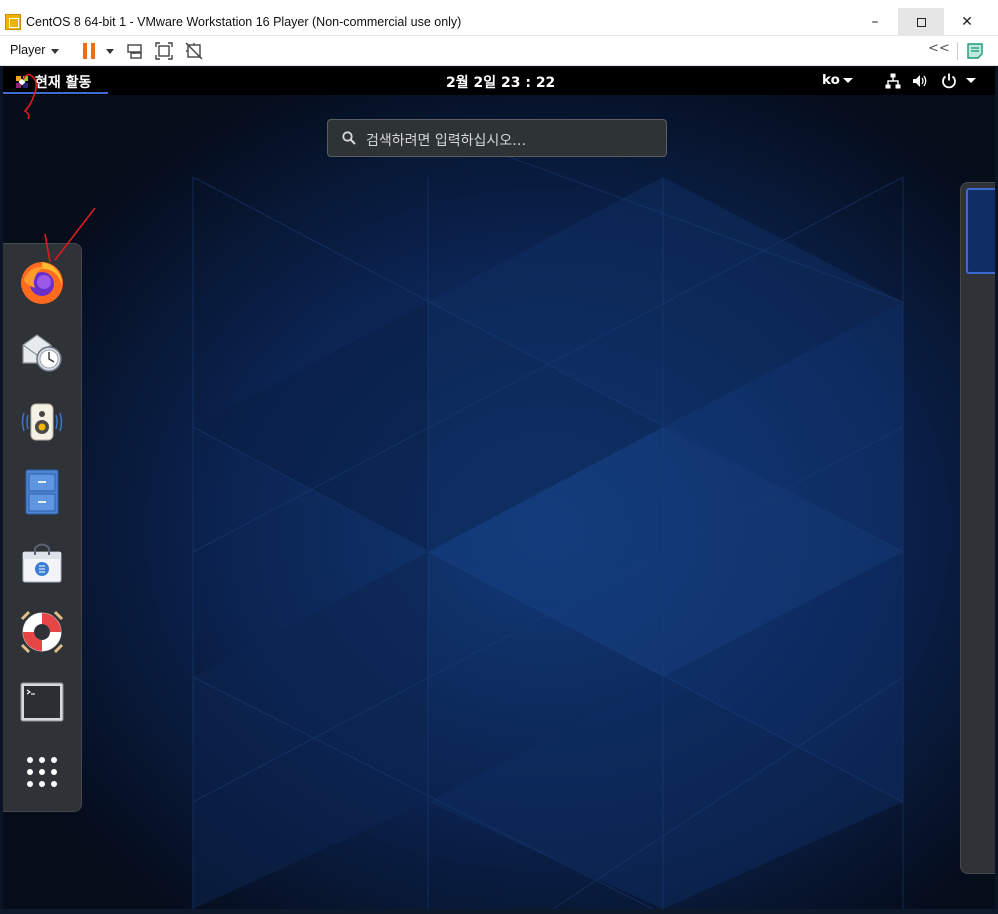 The width and height of the screenshot is (998, 914). I want to click on window-bottom-edge, so click(499, 911).